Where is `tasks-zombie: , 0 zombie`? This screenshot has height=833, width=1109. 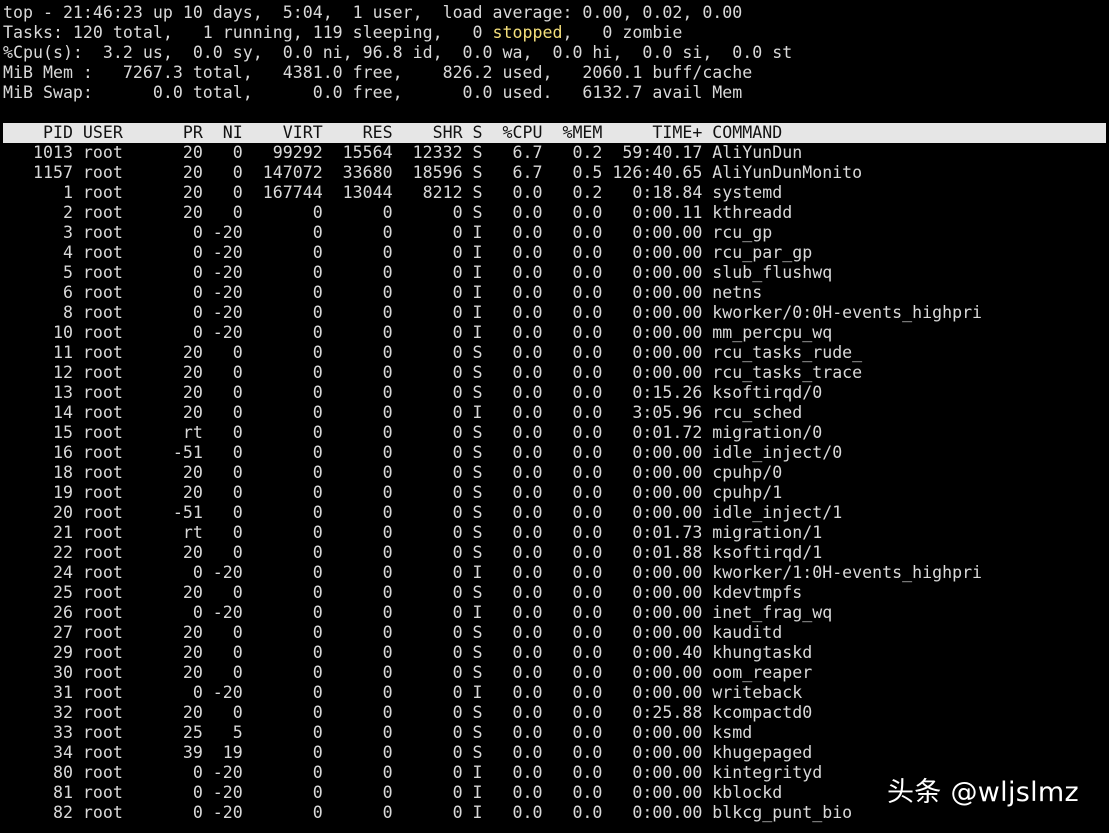 tasks-zombie: , 0 zombie is located at coordinates (622, 32).